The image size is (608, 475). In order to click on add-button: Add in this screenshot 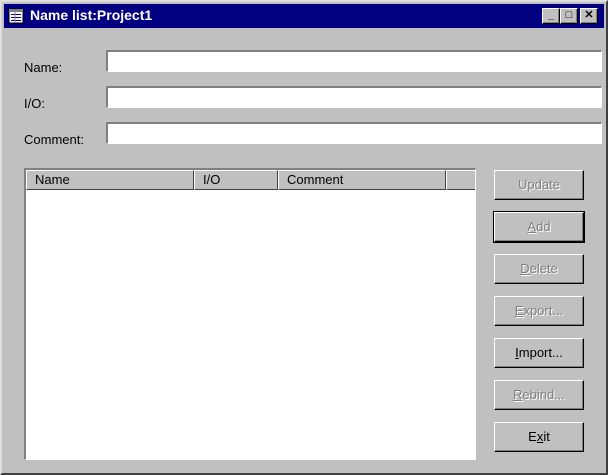, I will do `click(539, 227)`.